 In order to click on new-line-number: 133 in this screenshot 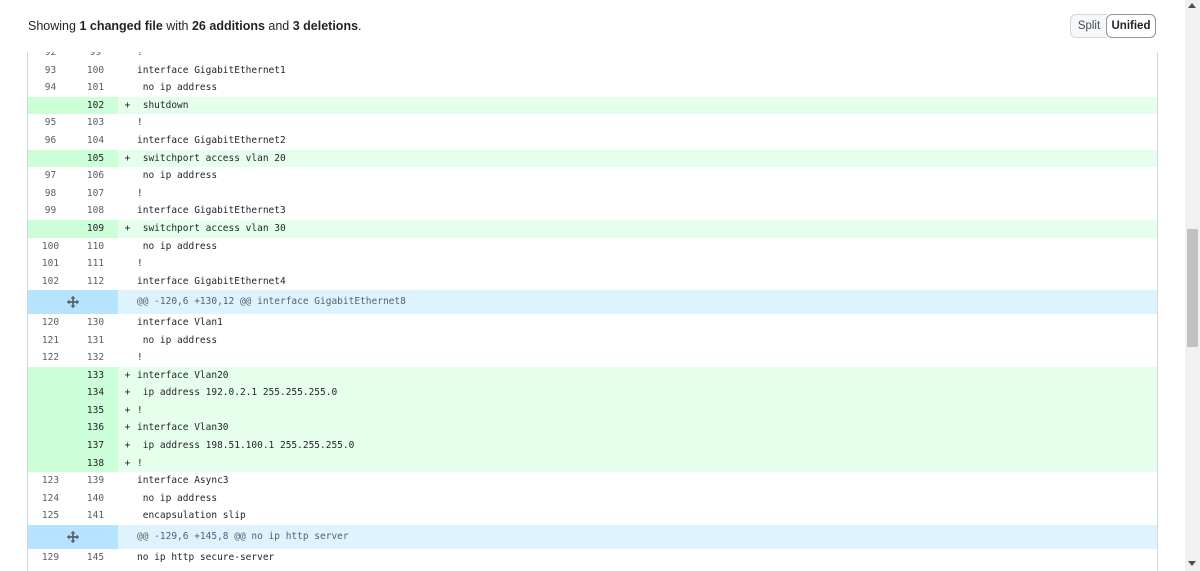, I will do `click(95, 375)`.